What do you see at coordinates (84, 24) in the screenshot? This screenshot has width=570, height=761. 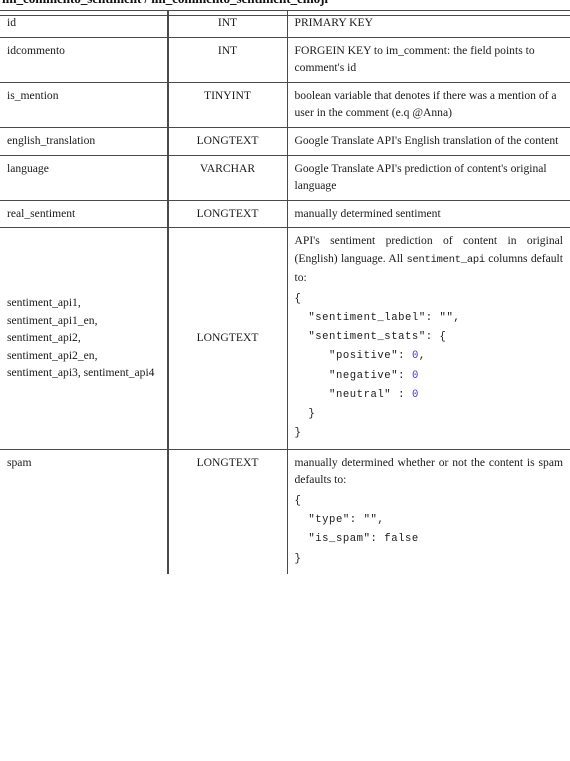 I see `column-header-name: id` at bounding box center [84, 24].